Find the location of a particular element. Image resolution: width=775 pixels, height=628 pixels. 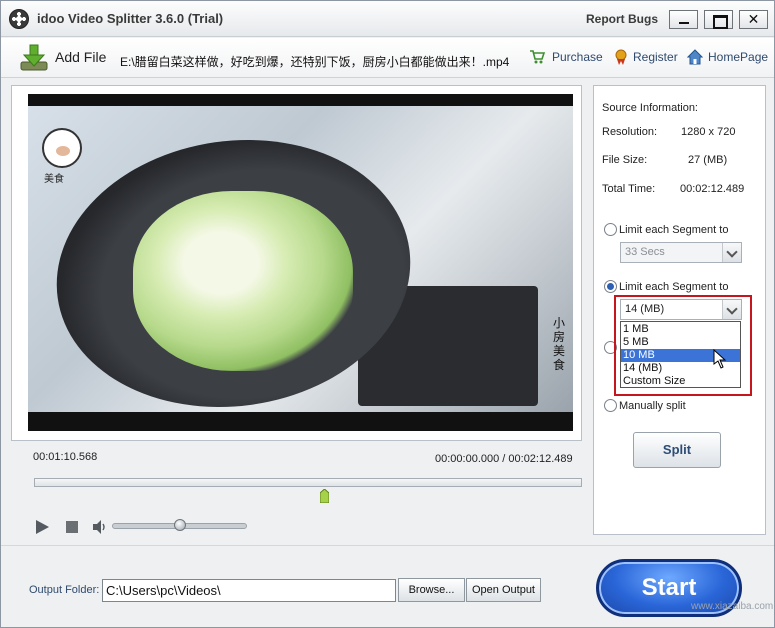

open-output-button: Open Output is located at coordinates (503, 590).